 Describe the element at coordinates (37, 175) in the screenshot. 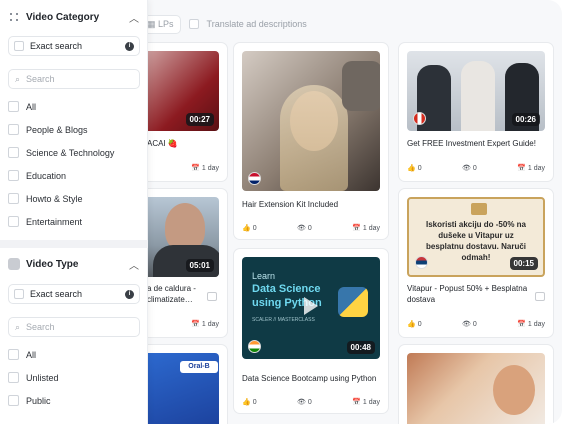

I see `category-option-education: Education` at that location.